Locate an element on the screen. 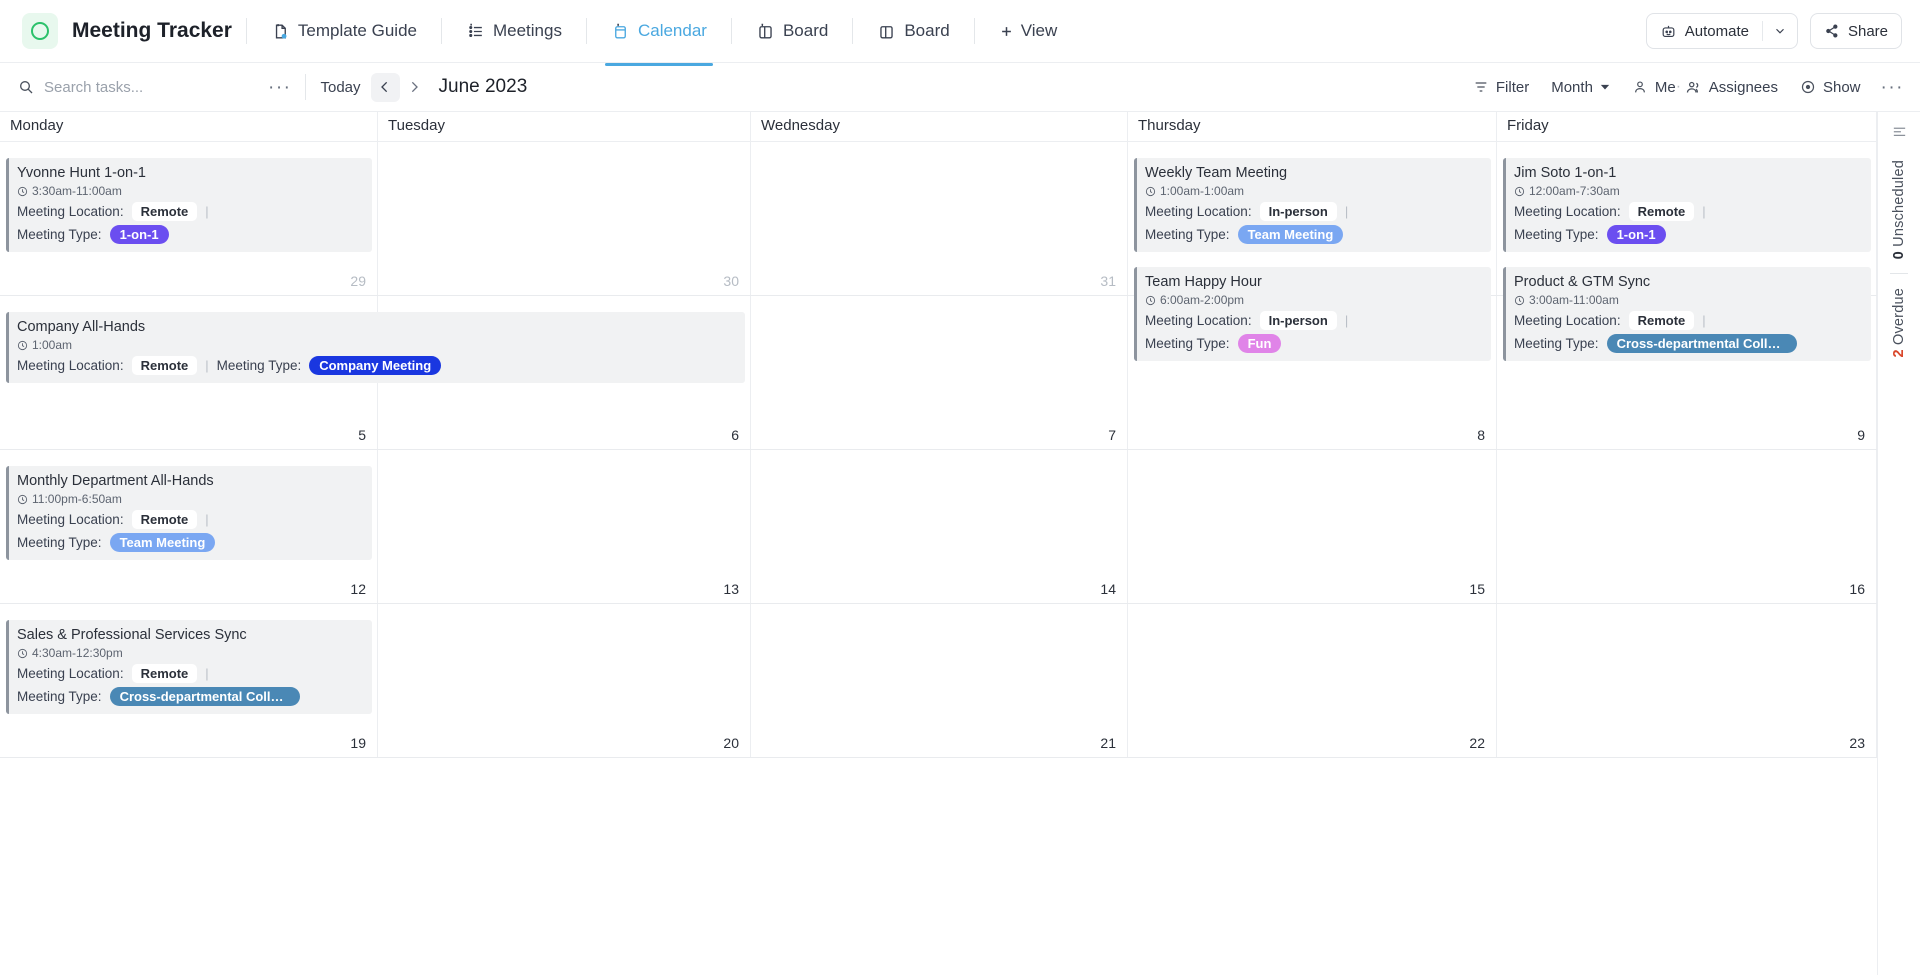 The width and height of the screenshot is (1920, 975). share-label: Share is located at coordinates (1867, 31).